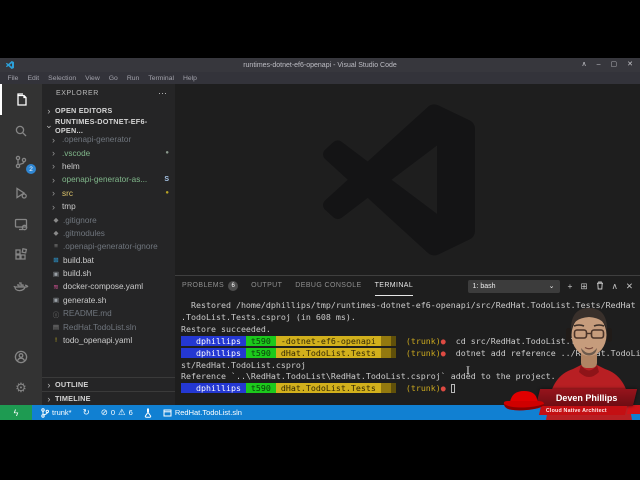 This screenshot has height=480, width=640. Describe the element at coordinates (328, 286) in the screenshot. I see `panel-tab-debug-console: DEBUG CONSOLE` at that location.